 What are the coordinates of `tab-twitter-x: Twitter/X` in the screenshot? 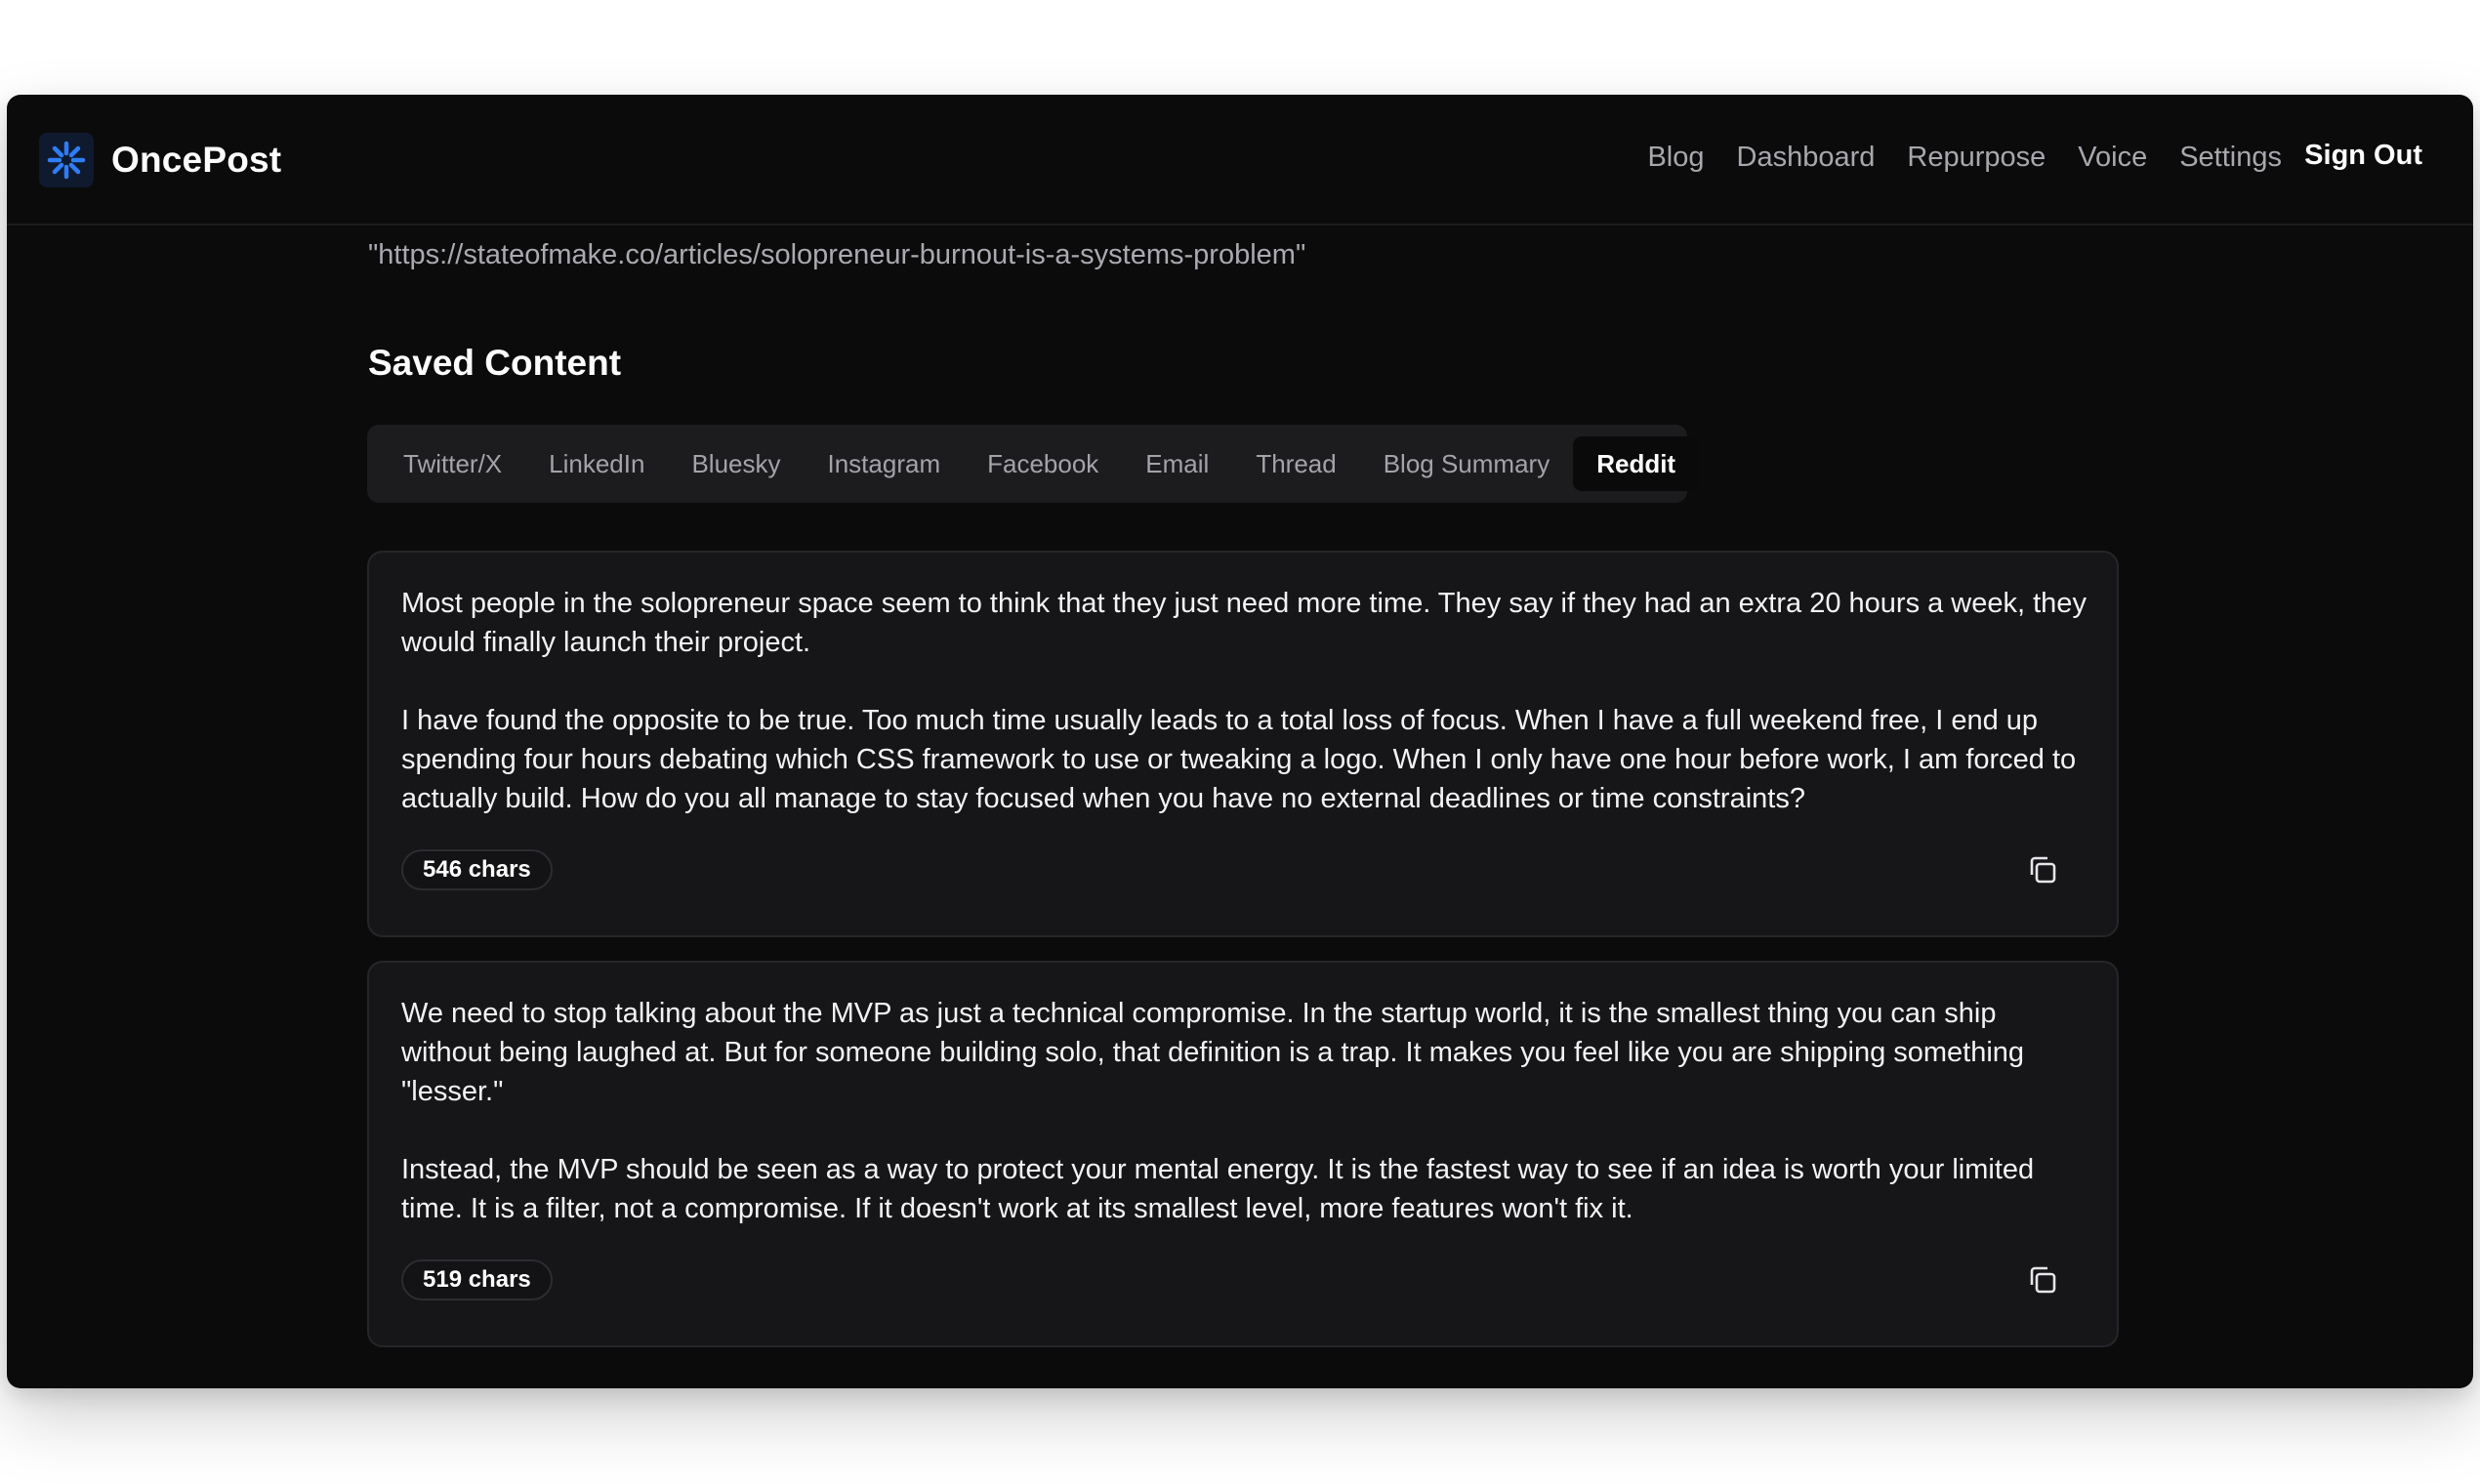 It's located at (452, 464).